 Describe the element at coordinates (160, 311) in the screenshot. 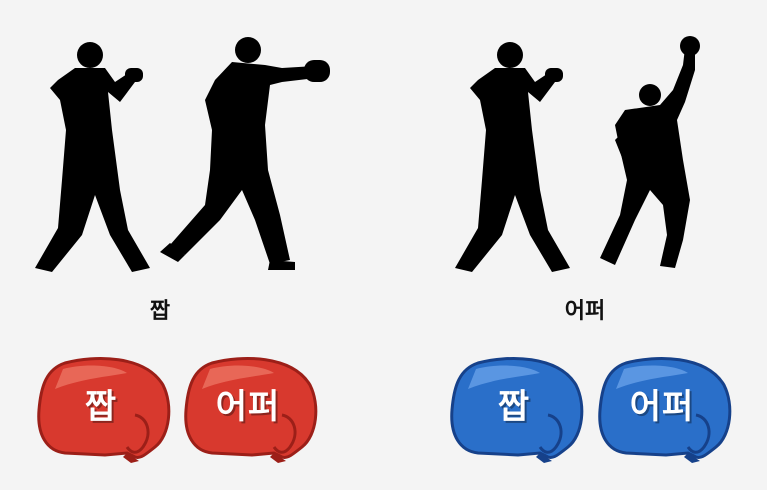

I see `jab-caption: 짭` at that location.